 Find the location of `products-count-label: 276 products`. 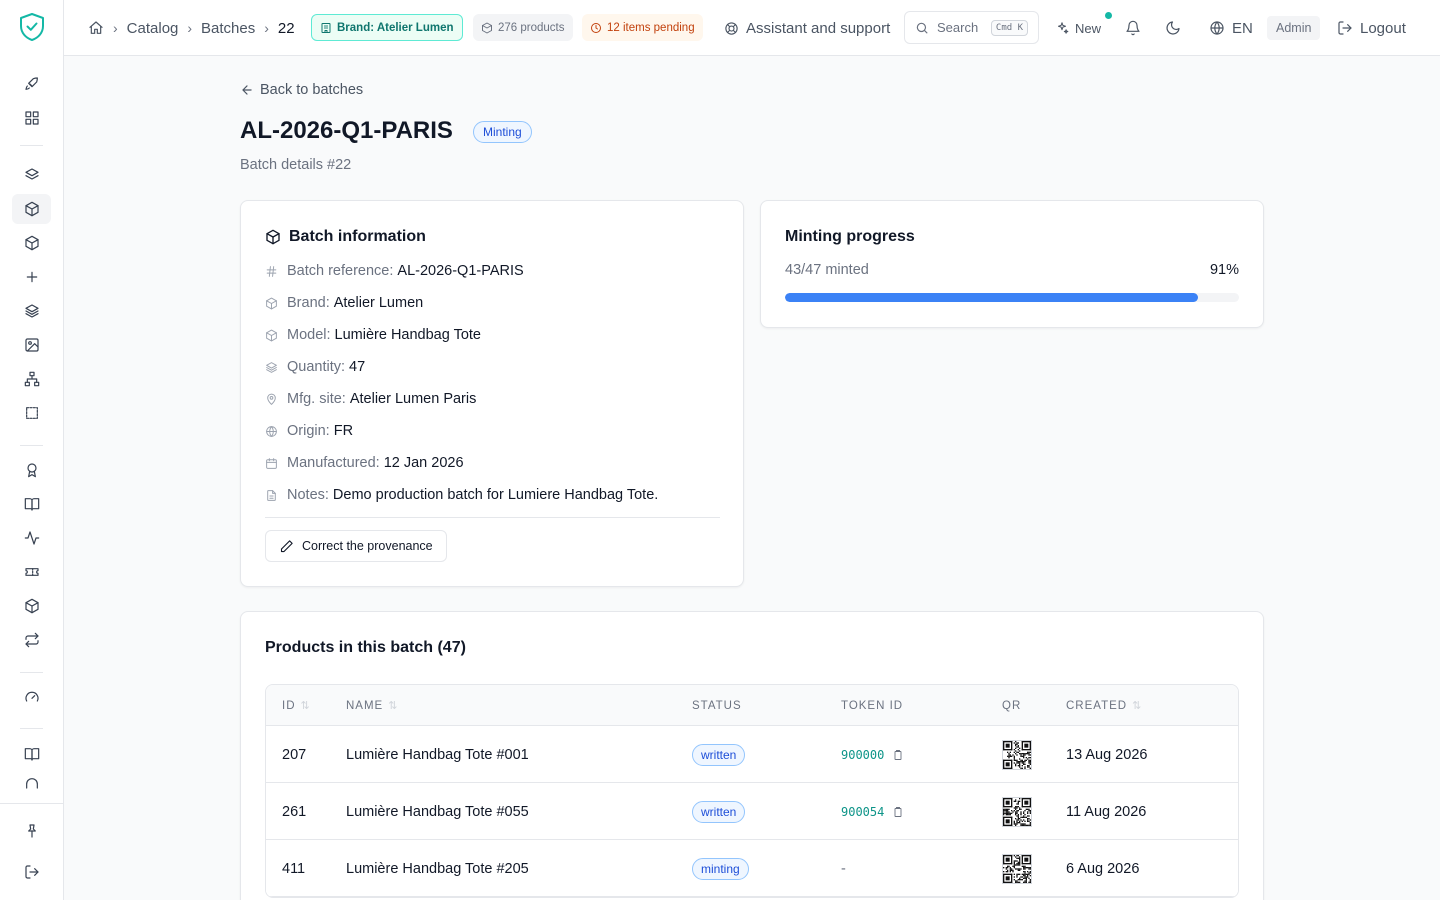

products-count-label: 276 products is located at coordinates (531, 27).